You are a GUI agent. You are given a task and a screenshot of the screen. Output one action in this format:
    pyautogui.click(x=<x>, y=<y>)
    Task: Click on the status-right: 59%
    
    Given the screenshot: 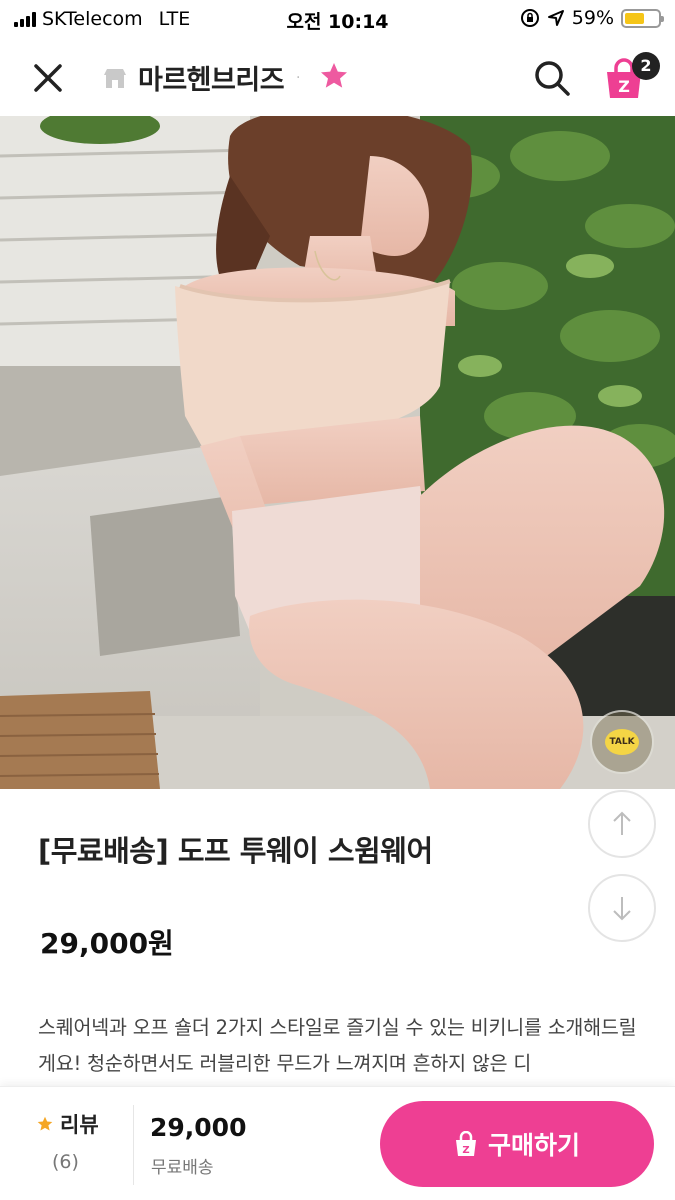 What is the action you would take?
    pyautogui.click(x=592, y=18)
    